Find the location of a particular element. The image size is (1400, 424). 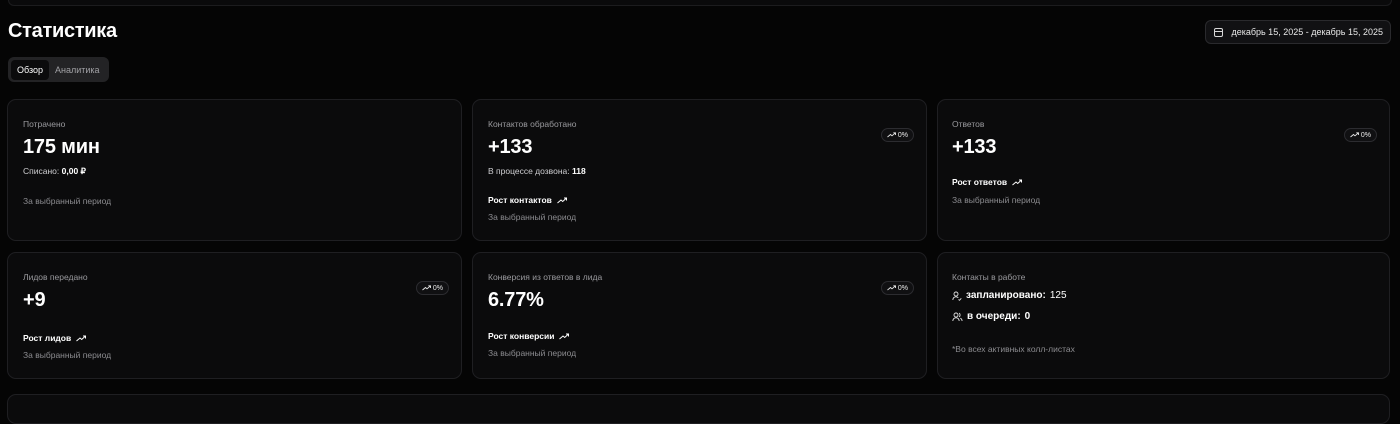

card-label: Контактов обработано is located at coordinates (532, 124).